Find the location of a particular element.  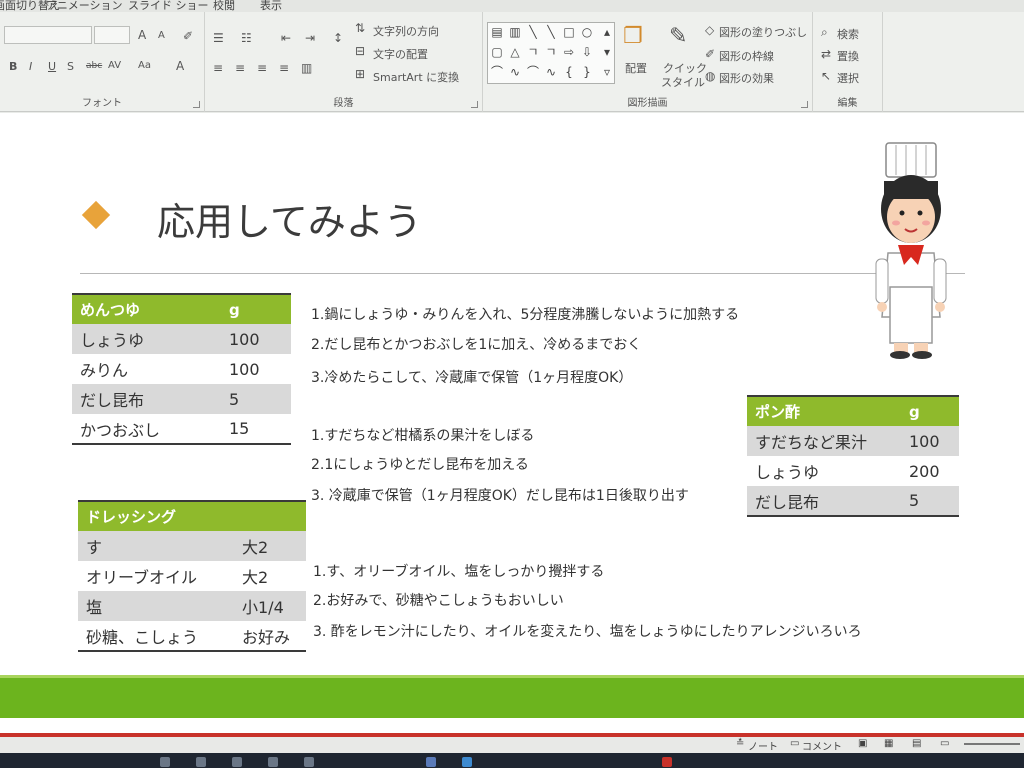

taskbar-powerpoint-icon is located at coordinates (667, 762).